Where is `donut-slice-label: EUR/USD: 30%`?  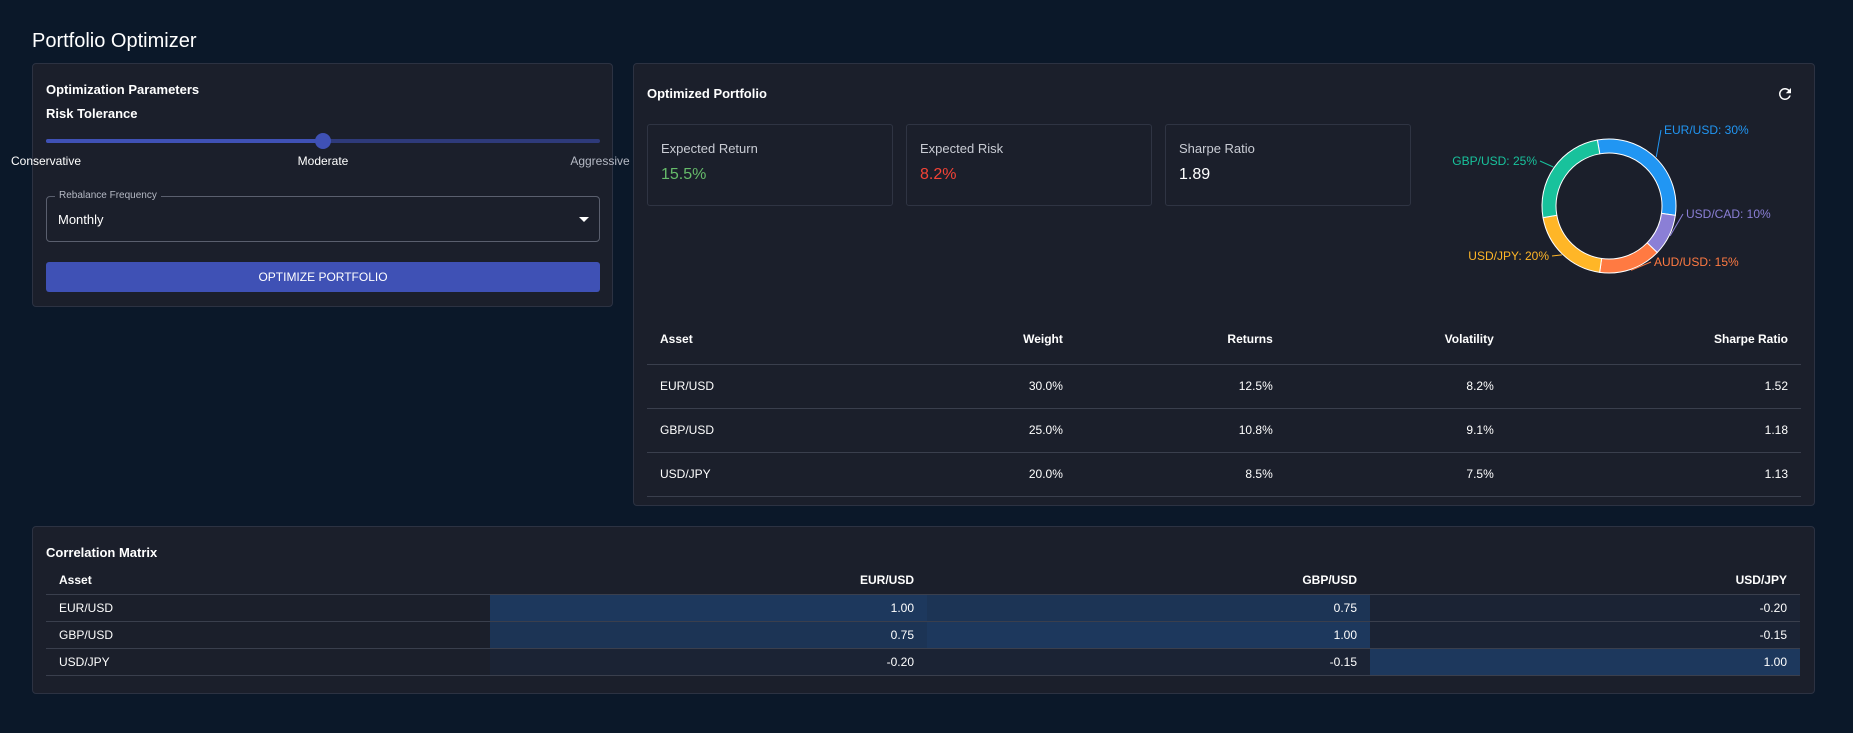 donut-slice-label: EUR/USD: 30% is located at coordinates (1706, 130).